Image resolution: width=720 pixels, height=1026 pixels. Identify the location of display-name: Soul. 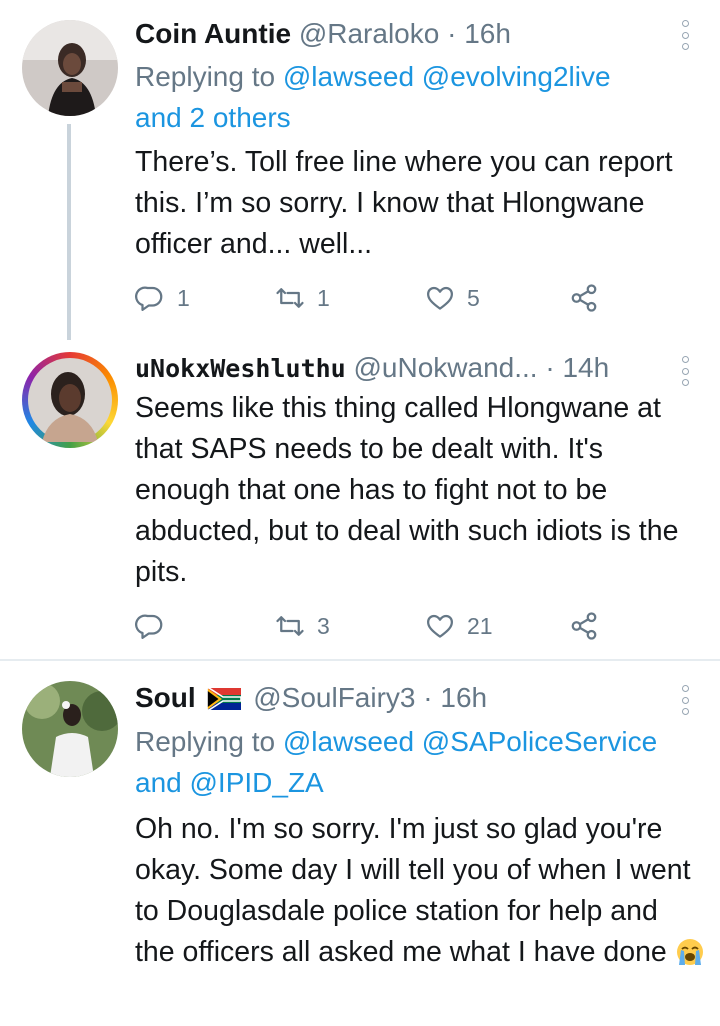
(165, 697).